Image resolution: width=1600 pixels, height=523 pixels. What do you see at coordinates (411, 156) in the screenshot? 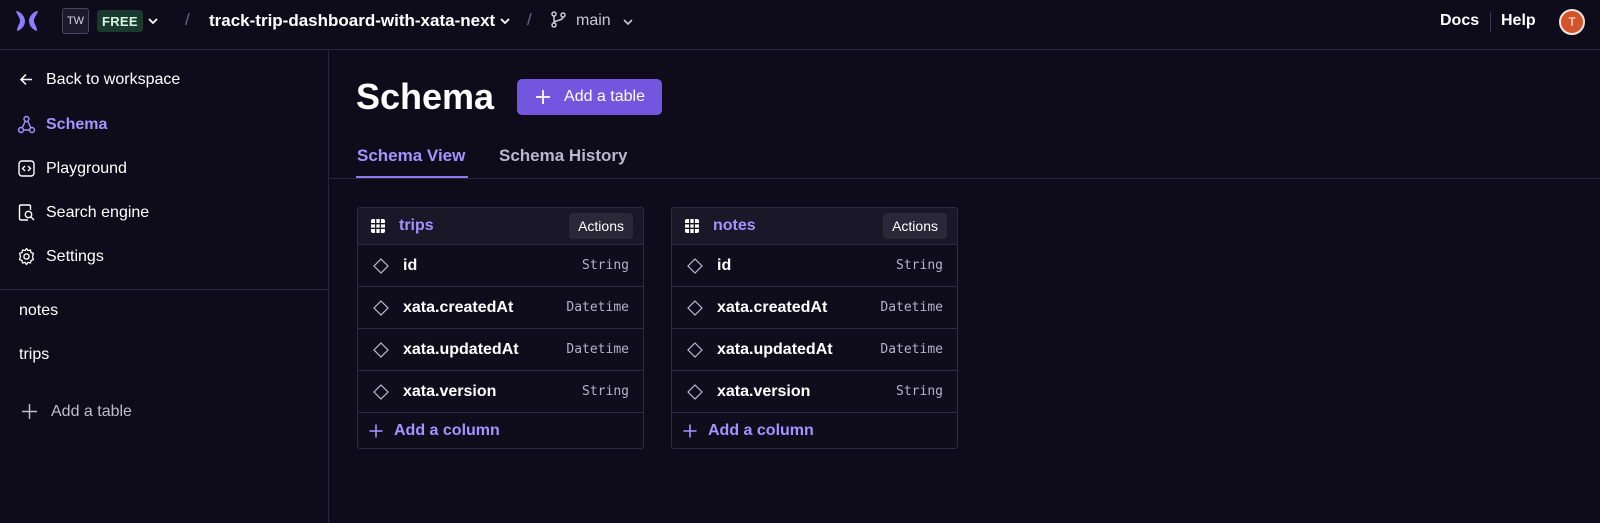
I see `tab-schema-view: Schema View` at bounding box center [411, 156].